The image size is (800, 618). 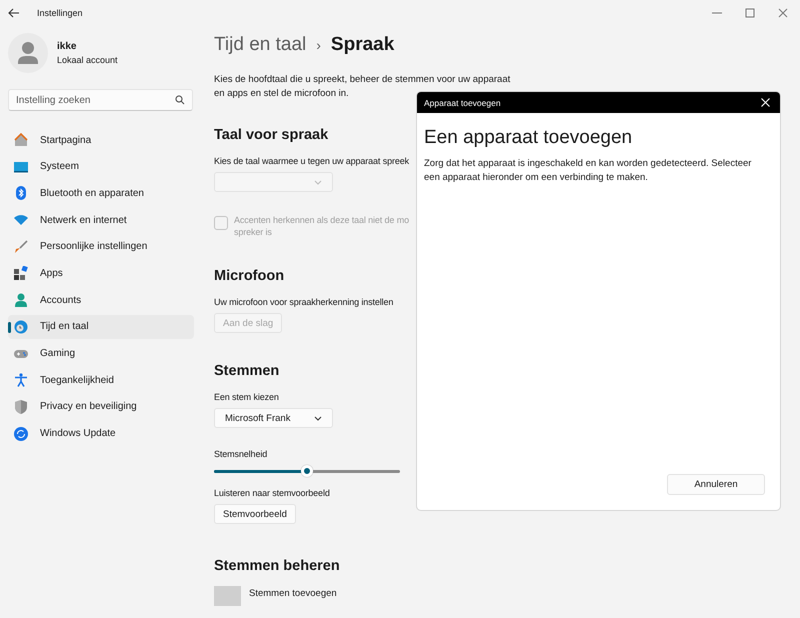 What do you see at coordinates (101, 300) in the screenshot?
I see `sidebar-item: Accounts` at bounding box center [101, 300].